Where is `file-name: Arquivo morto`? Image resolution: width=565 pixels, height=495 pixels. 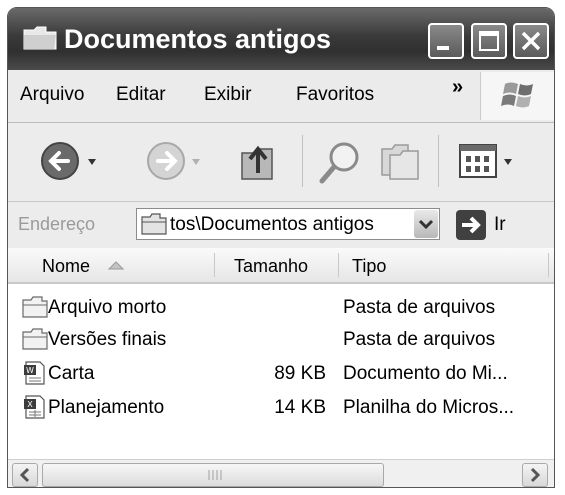
file-name: Arquivo morto is located at coordinates (107, 307).